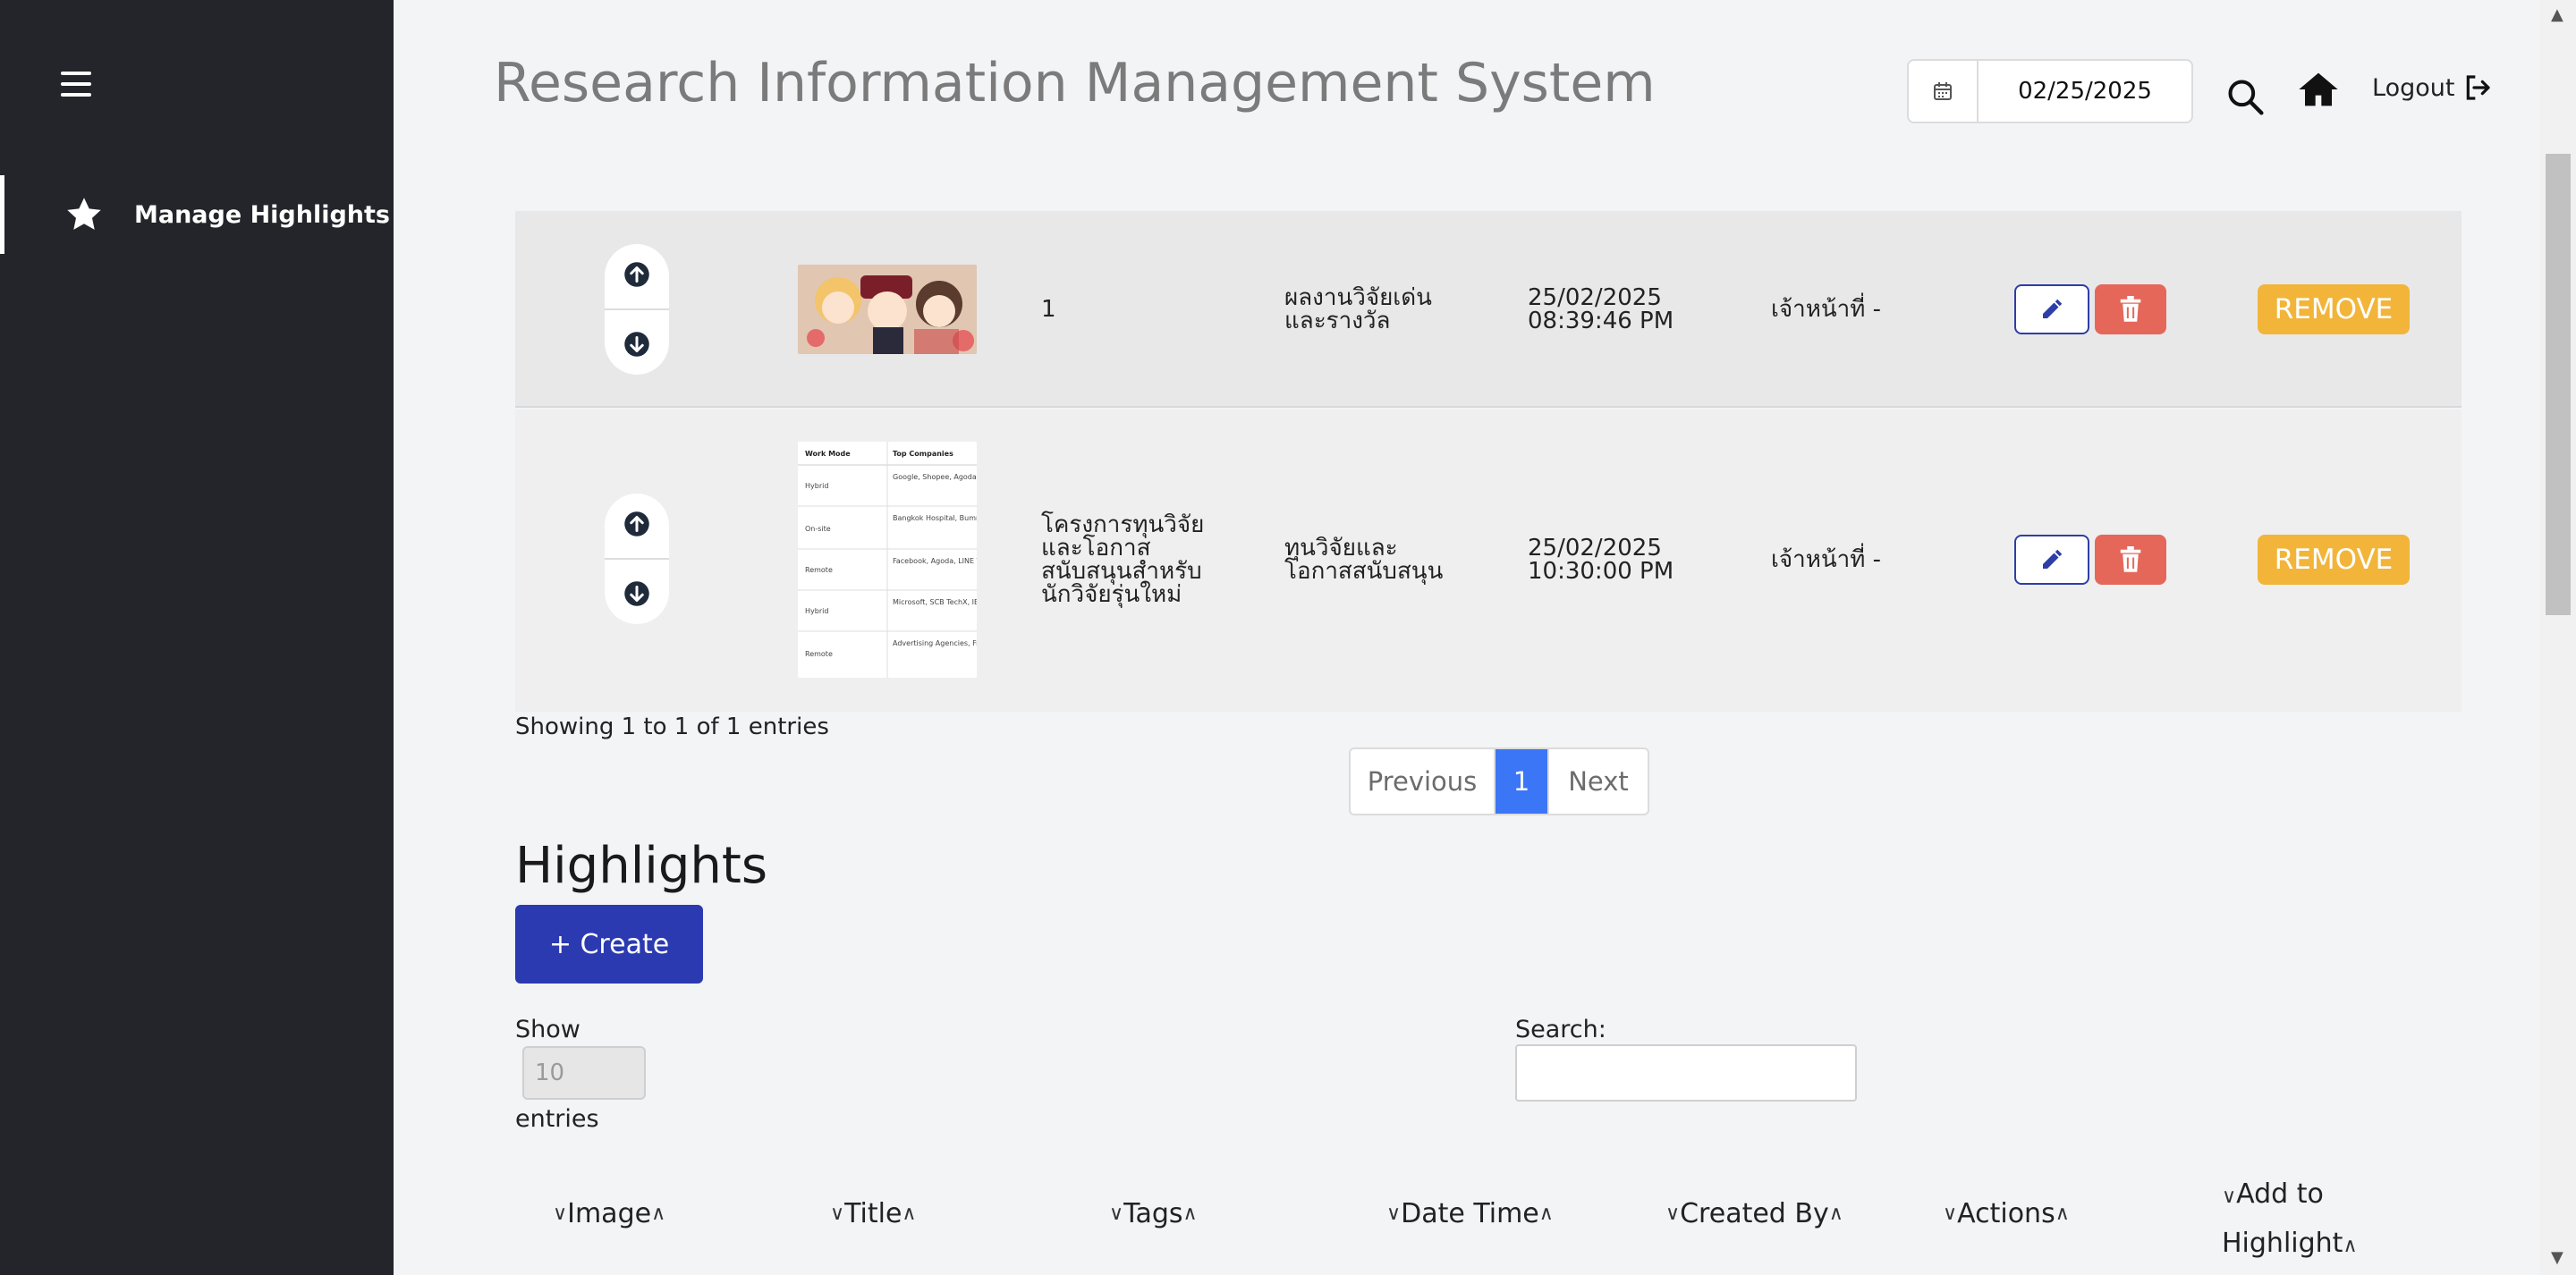 The width and height of the screenshot is (2576, 1275). Describe the element at coordinates (935, 477) in the screenshot. I see `thumb-cell: Google, Shopee, Agoda` at that location.